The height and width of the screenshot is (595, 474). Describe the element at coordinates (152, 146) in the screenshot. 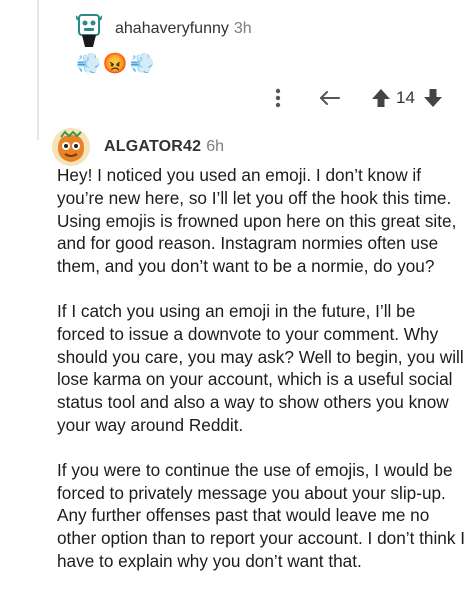

I see `username: ALGATOR42` at that location.